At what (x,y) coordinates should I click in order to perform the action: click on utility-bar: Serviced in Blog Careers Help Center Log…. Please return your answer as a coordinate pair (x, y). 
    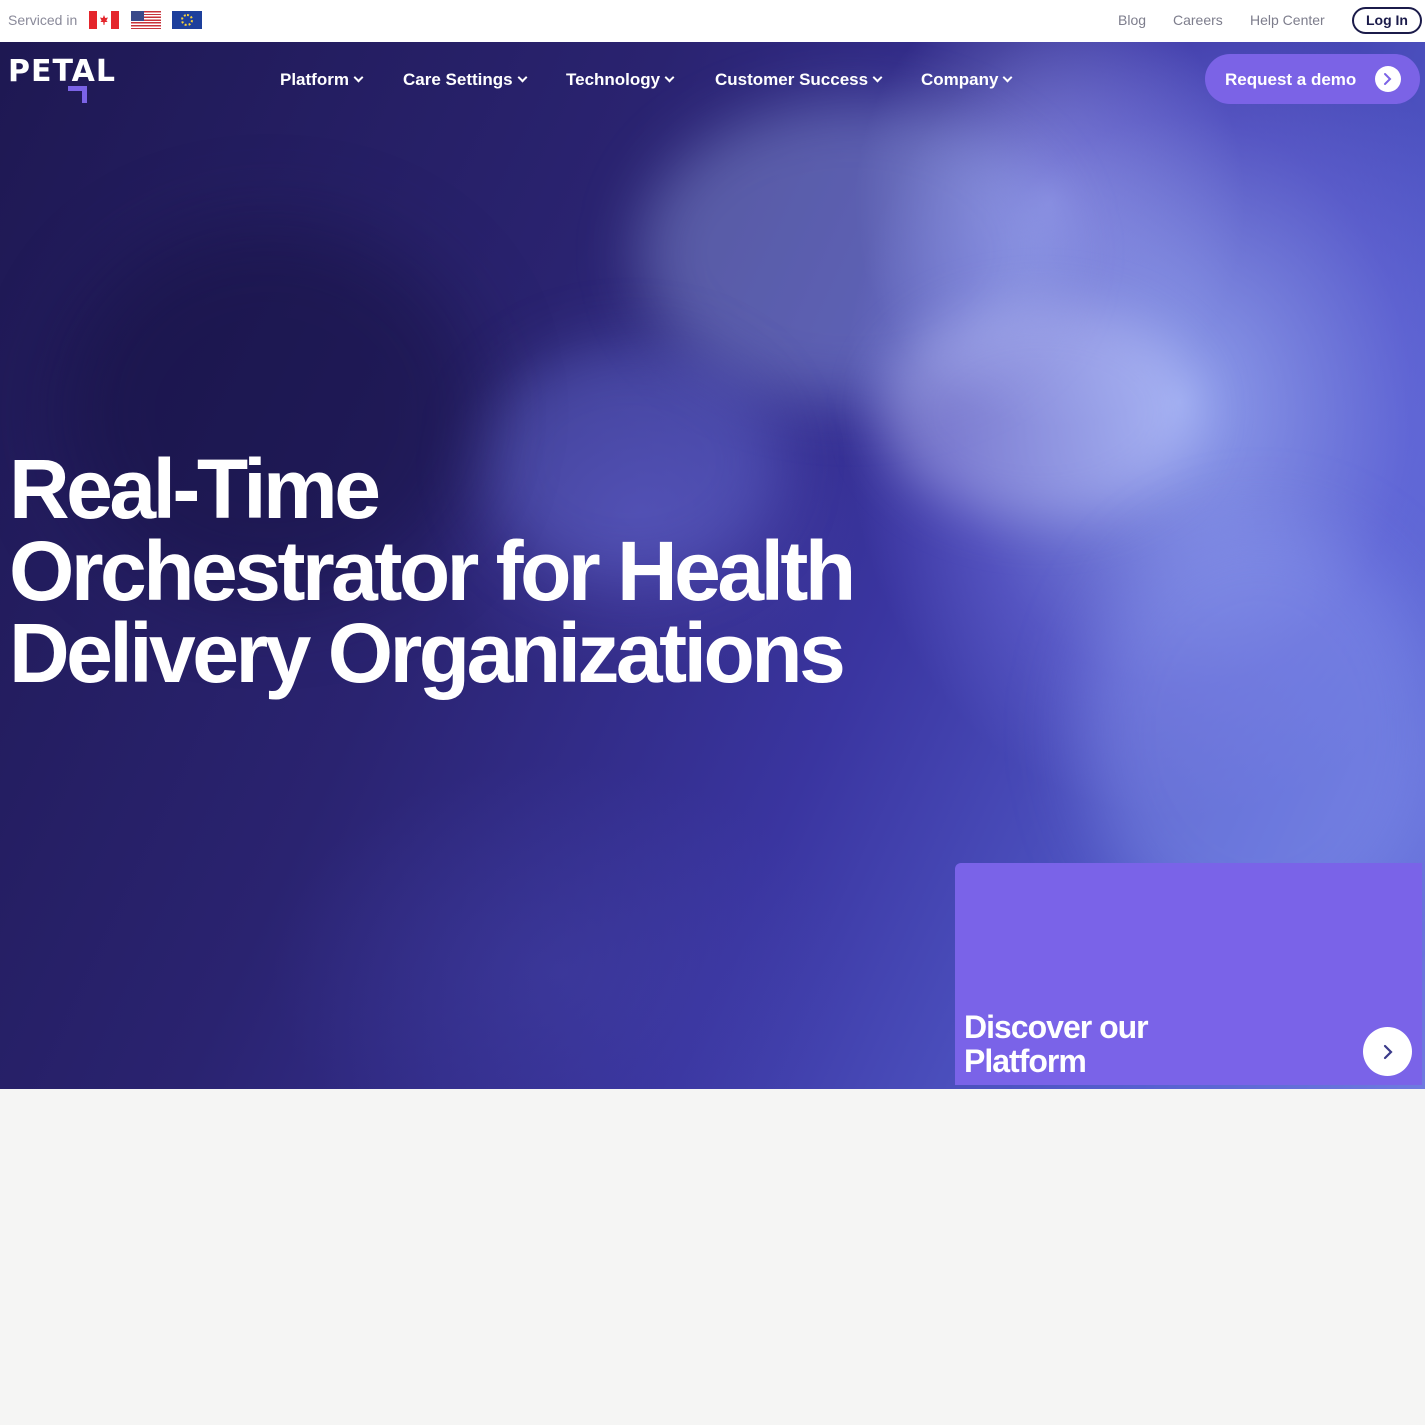
    Looking at the image, I should click on (712, 21).